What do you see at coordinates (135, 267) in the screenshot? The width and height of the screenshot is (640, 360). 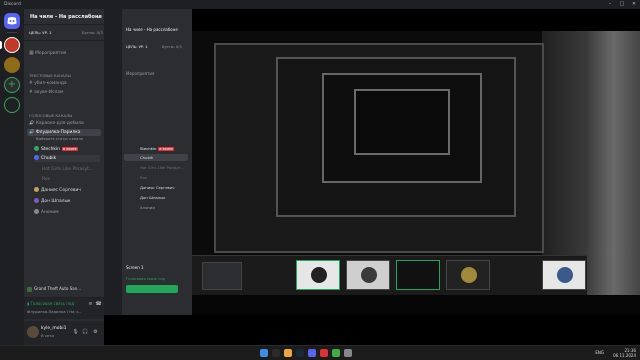 I see `nested-screen-label: Screen 1` at bounding box center [135, 267].